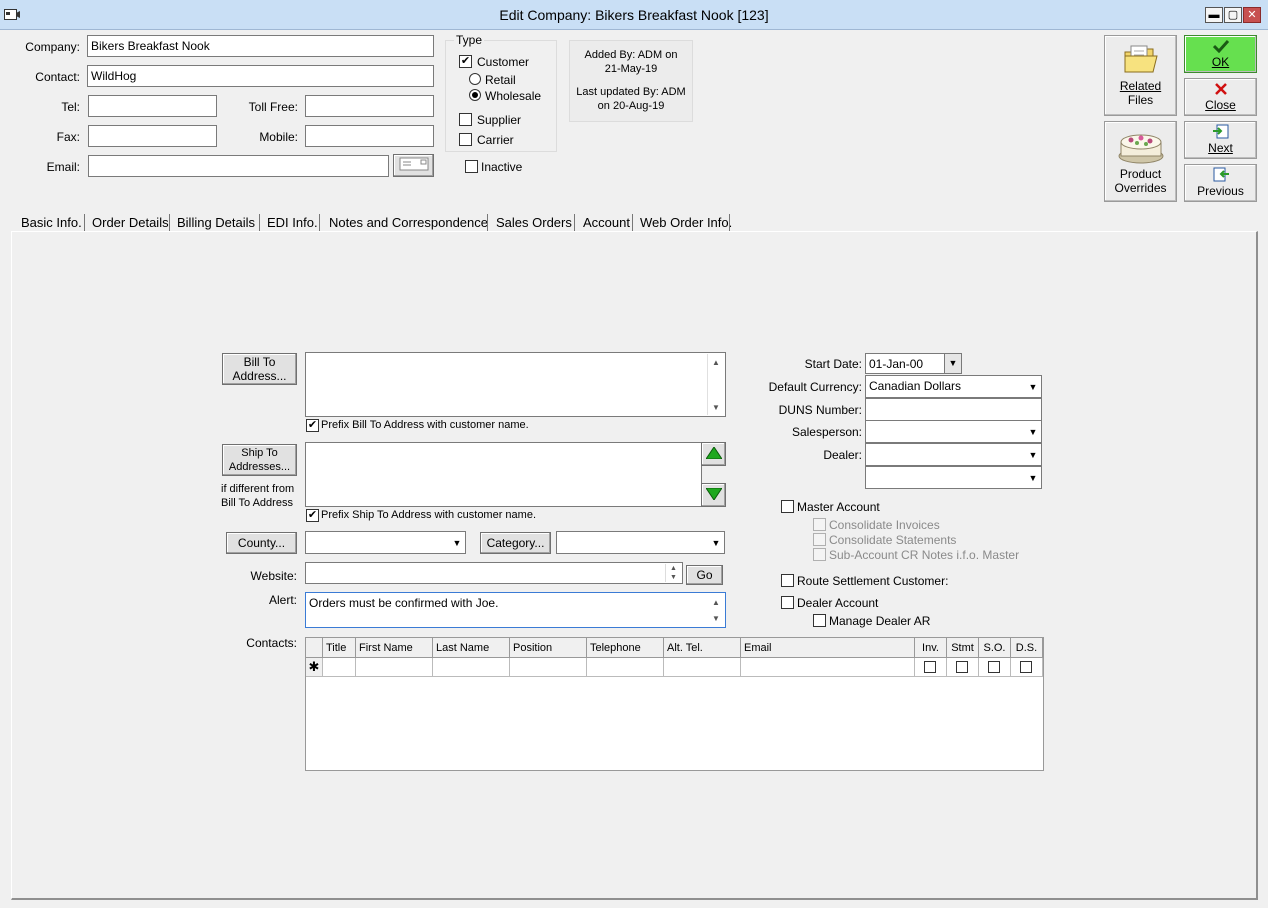  I want to click on maximize-button: ▢, so click(1233, 15).